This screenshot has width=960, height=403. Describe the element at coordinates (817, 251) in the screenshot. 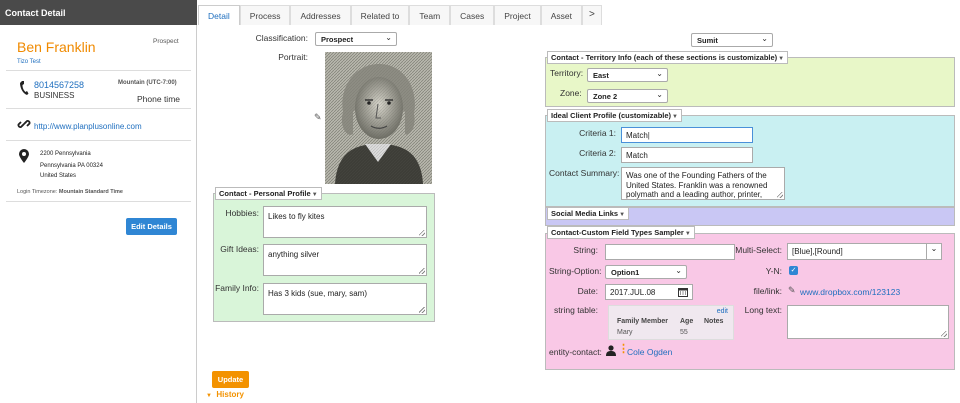

I see `multi-select-value: [Blue],[Round]` at that location.